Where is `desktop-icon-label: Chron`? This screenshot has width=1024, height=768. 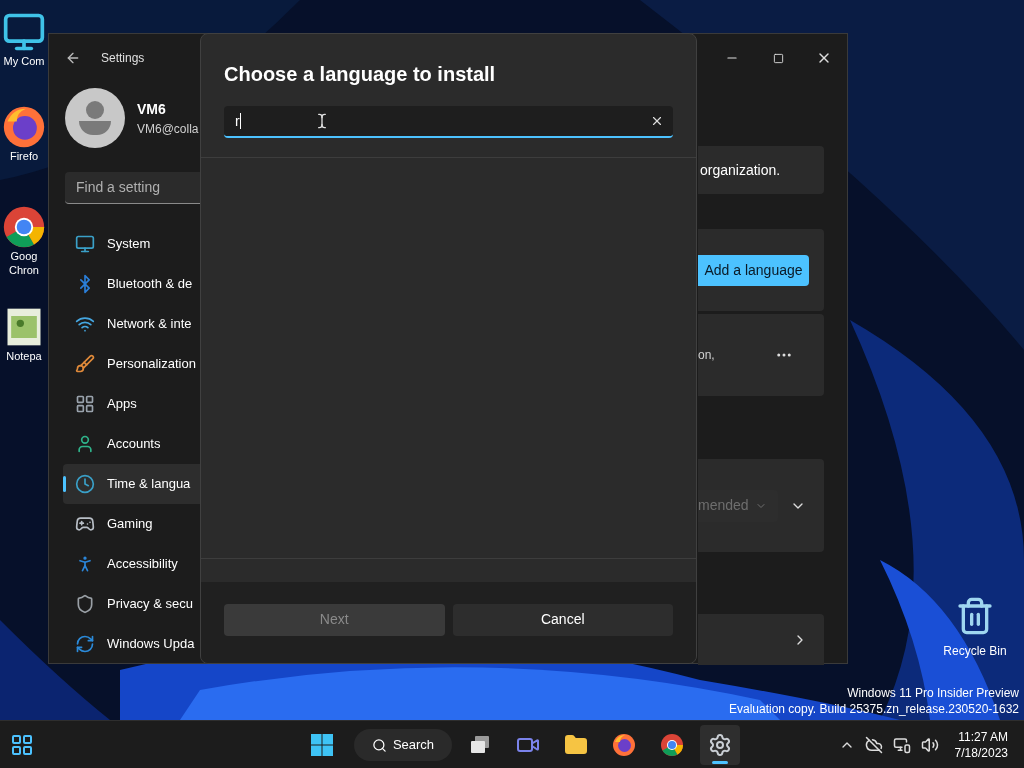 desktop-icon-label: Chron is located at coordinates (24, 270).